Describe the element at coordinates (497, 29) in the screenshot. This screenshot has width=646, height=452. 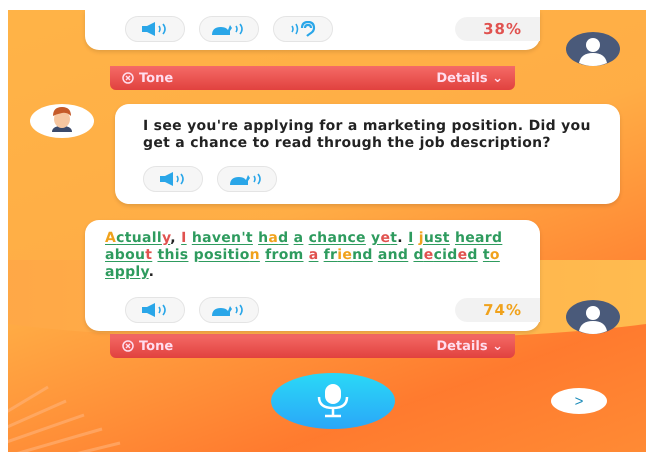
I see `score-badge: 38%` at that location.